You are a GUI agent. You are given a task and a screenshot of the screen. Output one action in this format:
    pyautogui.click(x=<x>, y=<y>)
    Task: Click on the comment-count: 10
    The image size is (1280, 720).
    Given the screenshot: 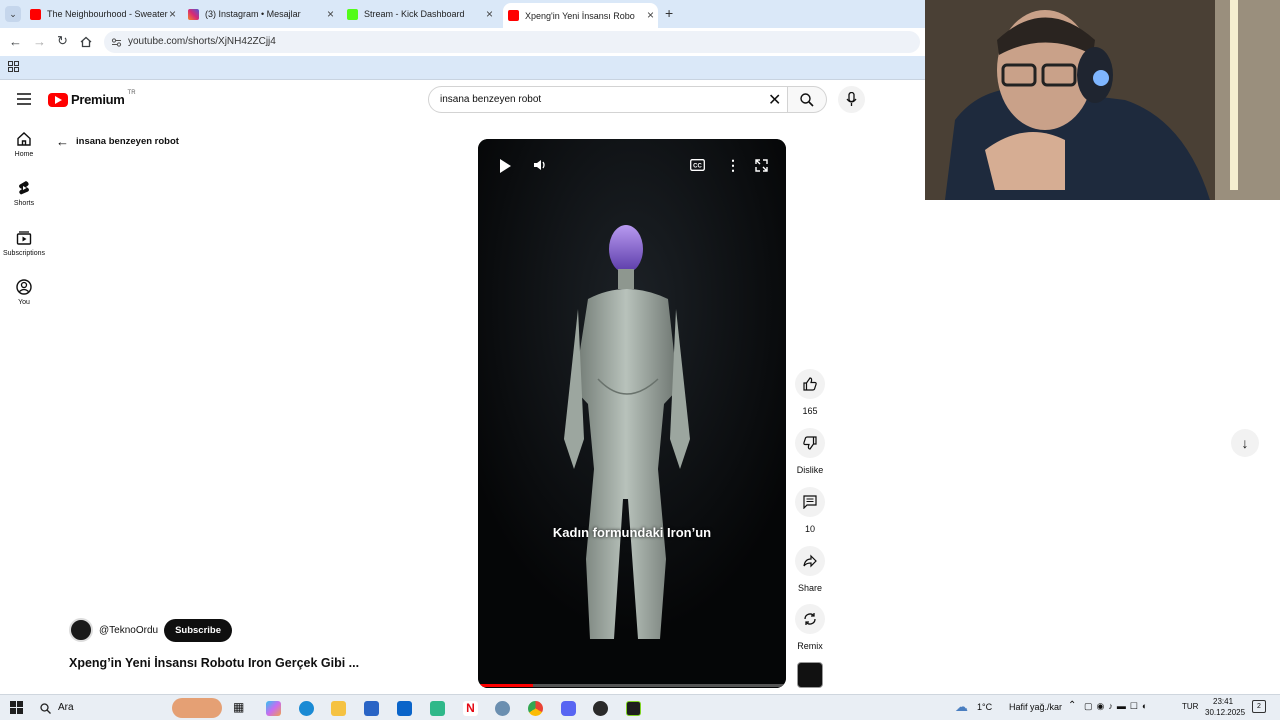 What is the action you would take?
    pyautogui.click(x=809, y=529)
    